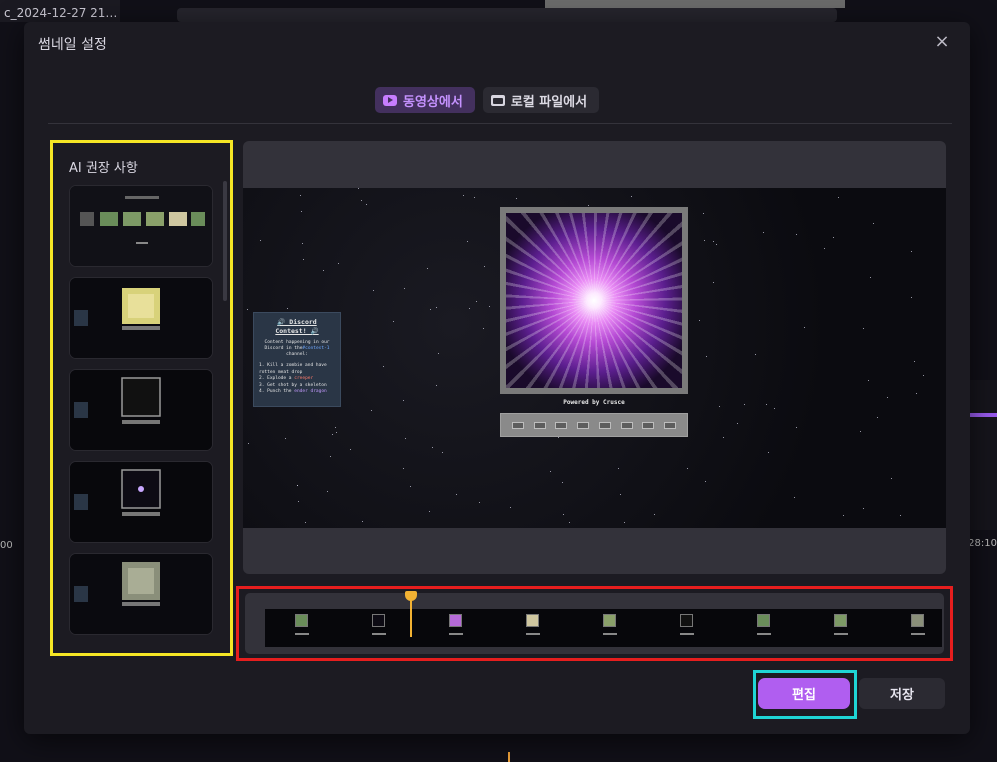  I want to click on playhead-handle, so click(411, 614).